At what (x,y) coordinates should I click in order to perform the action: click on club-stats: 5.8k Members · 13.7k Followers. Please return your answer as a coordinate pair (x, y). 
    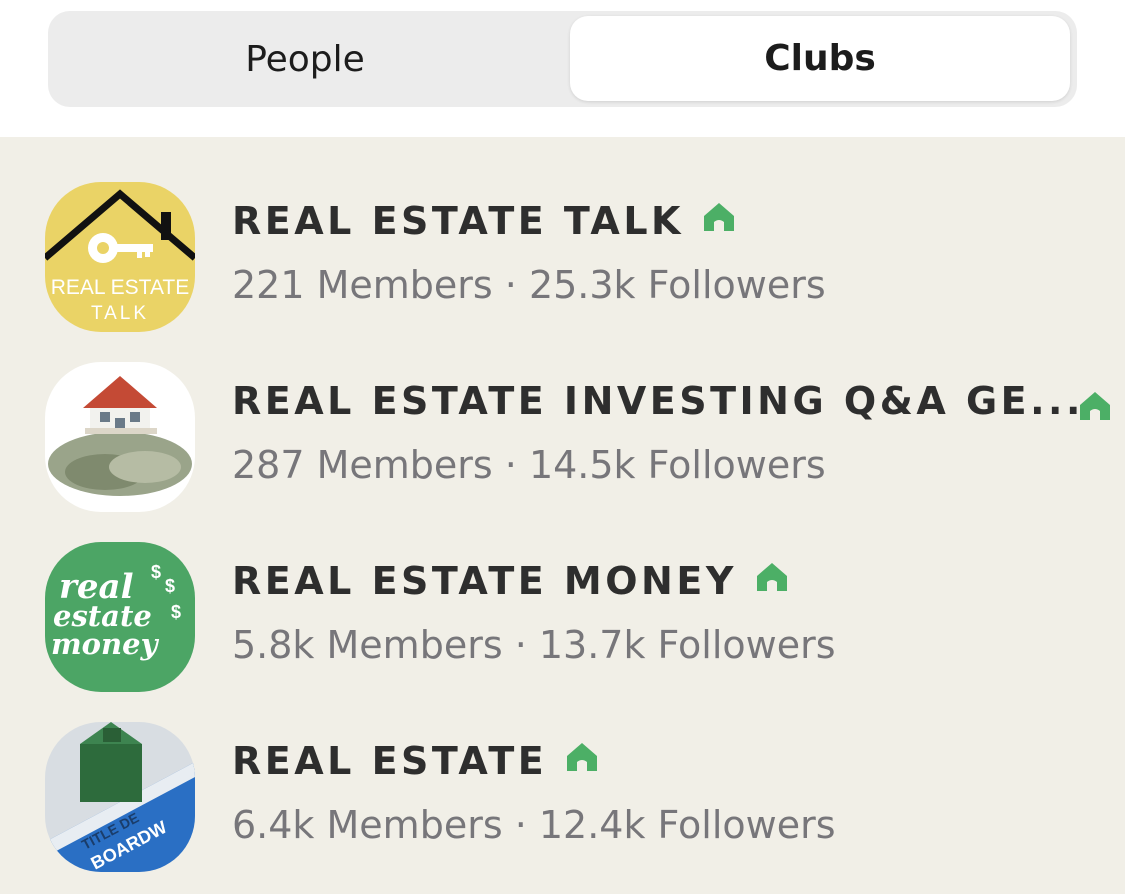
    Looking at the image, I should click on (534, 645).